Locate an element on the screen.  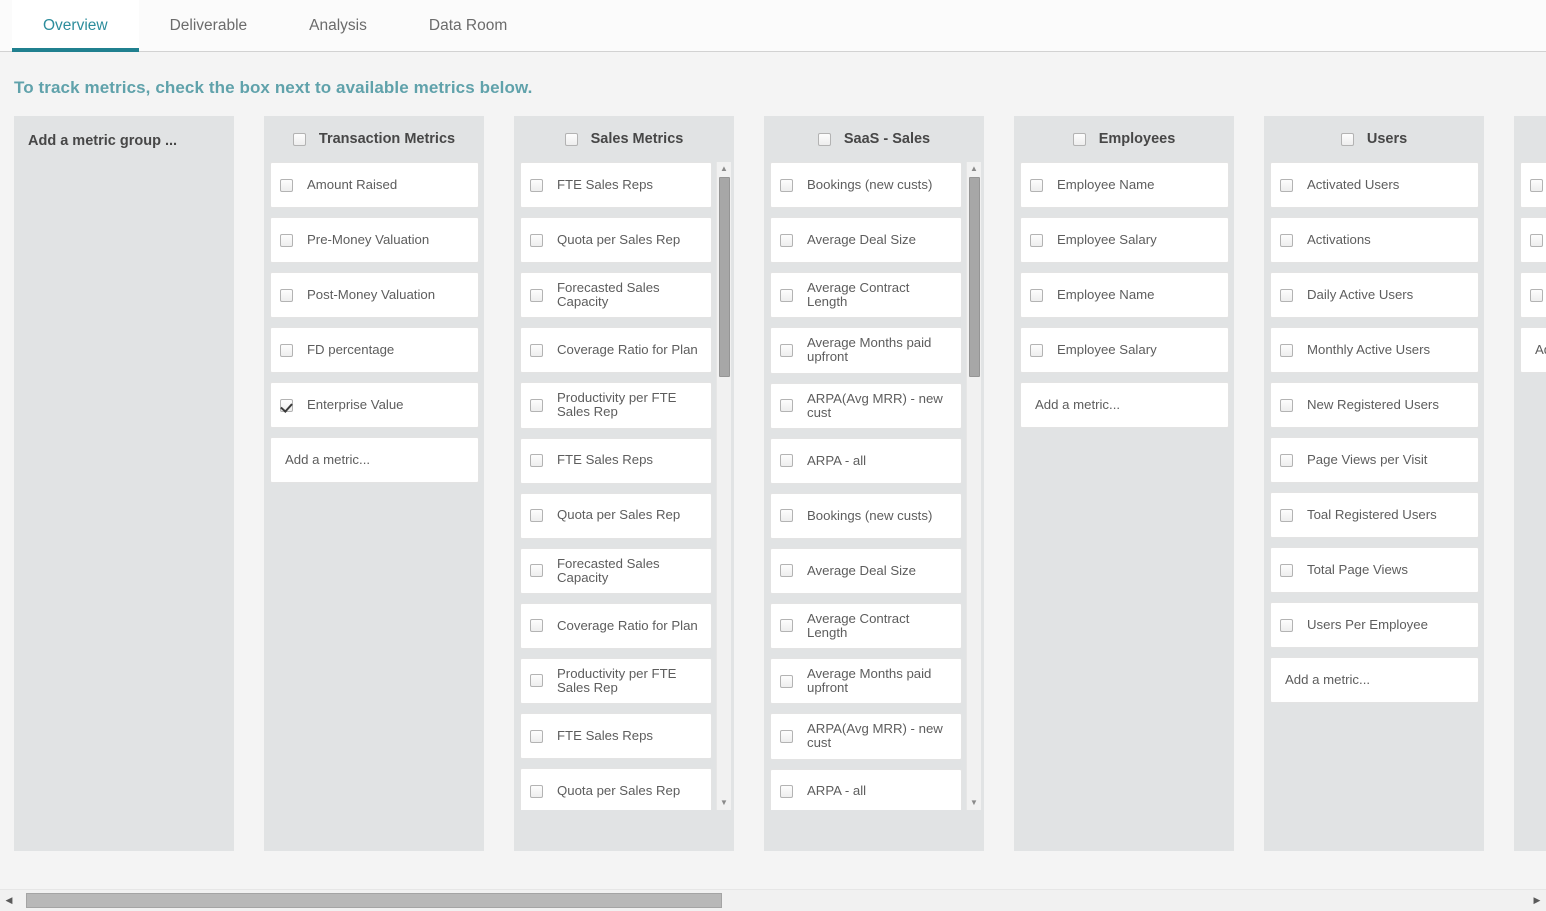
metric-row: Enterprise Value is located at coordinates (374, 405).